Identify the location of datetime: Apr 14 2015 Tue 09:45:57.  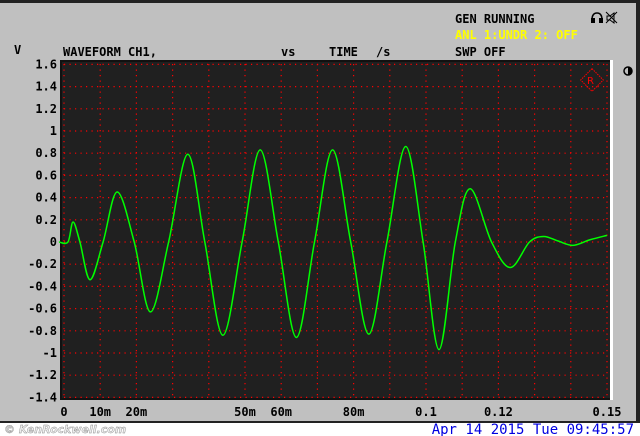
(533, 429).